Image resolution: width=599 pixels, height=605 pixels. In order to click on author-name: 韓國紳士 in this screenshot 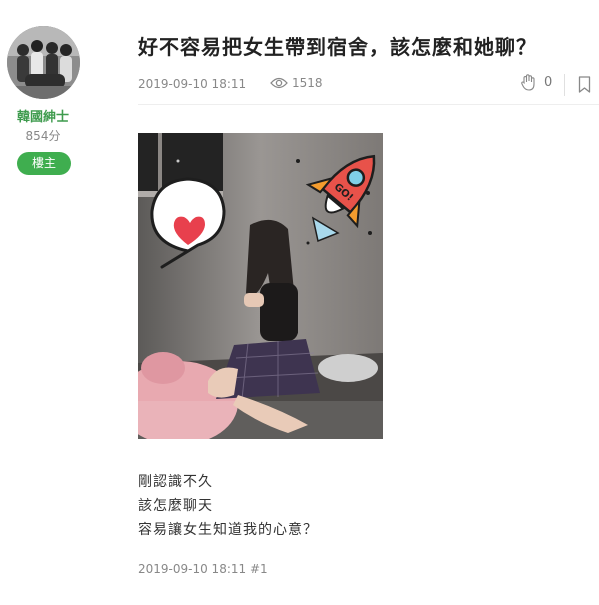, I will do `click(43, 115)`.